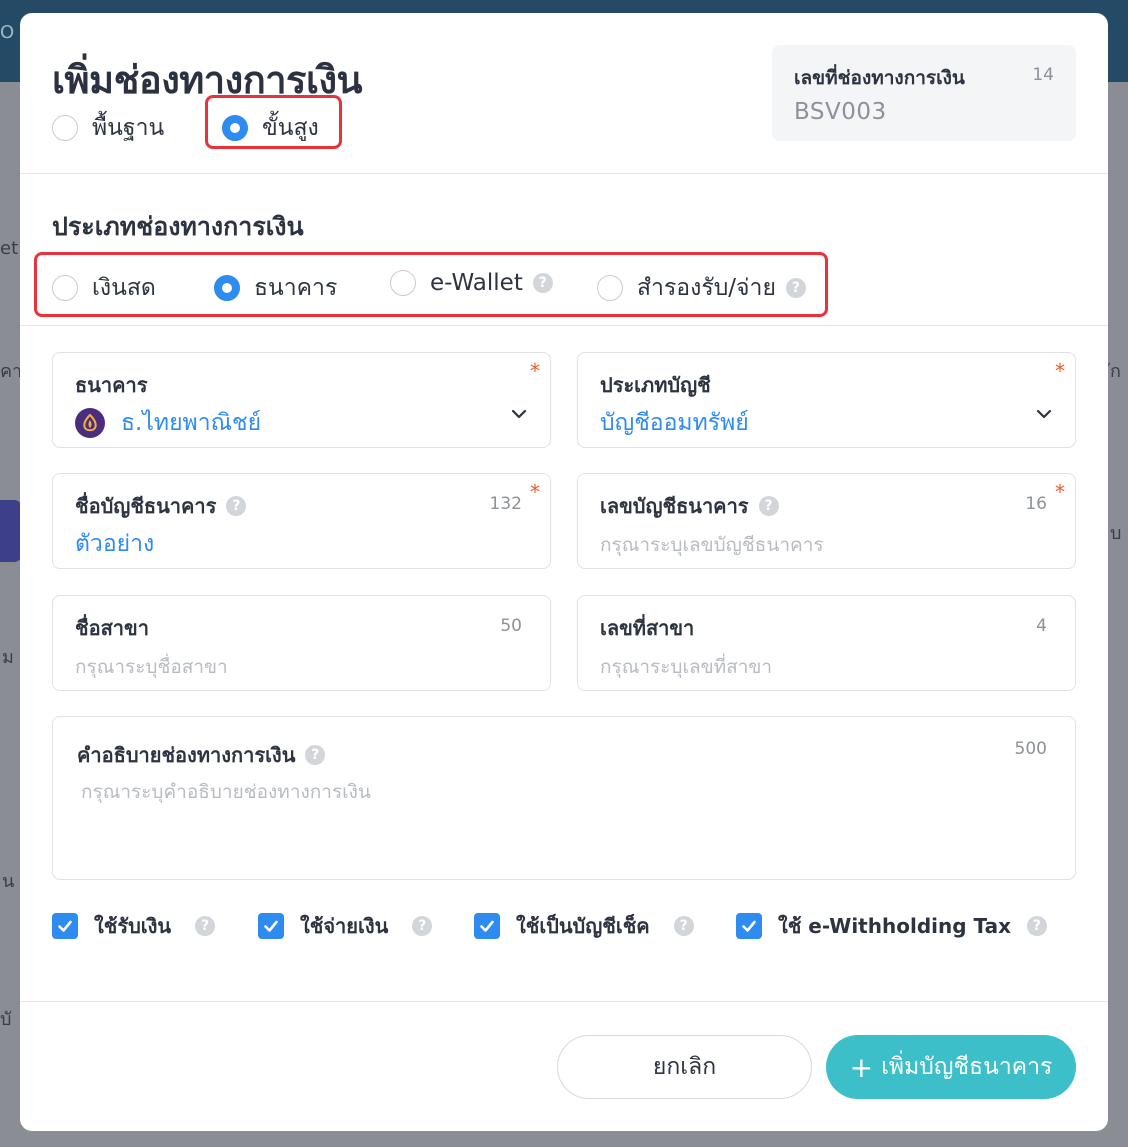 This screenshot has height=1147, width=1128. What do you see at coordinates (879, 78) in the screenshot?
I see `channel-code-label: เลขที่ช่องทางการเงิน` at bounding box center [879, 78].